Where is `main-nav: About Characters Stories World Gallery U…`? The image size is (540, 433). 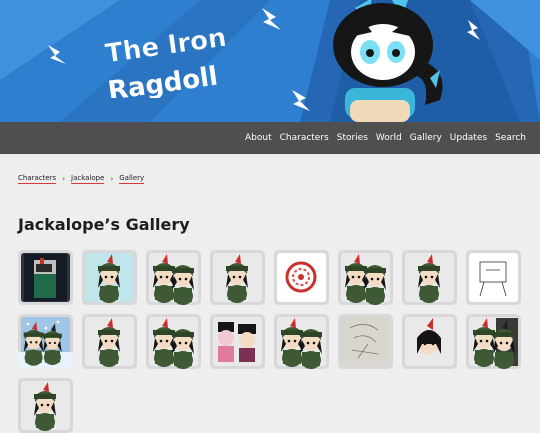 main-nav: About Characters Stories World Gallery U… is located at coordinates (270, 138).